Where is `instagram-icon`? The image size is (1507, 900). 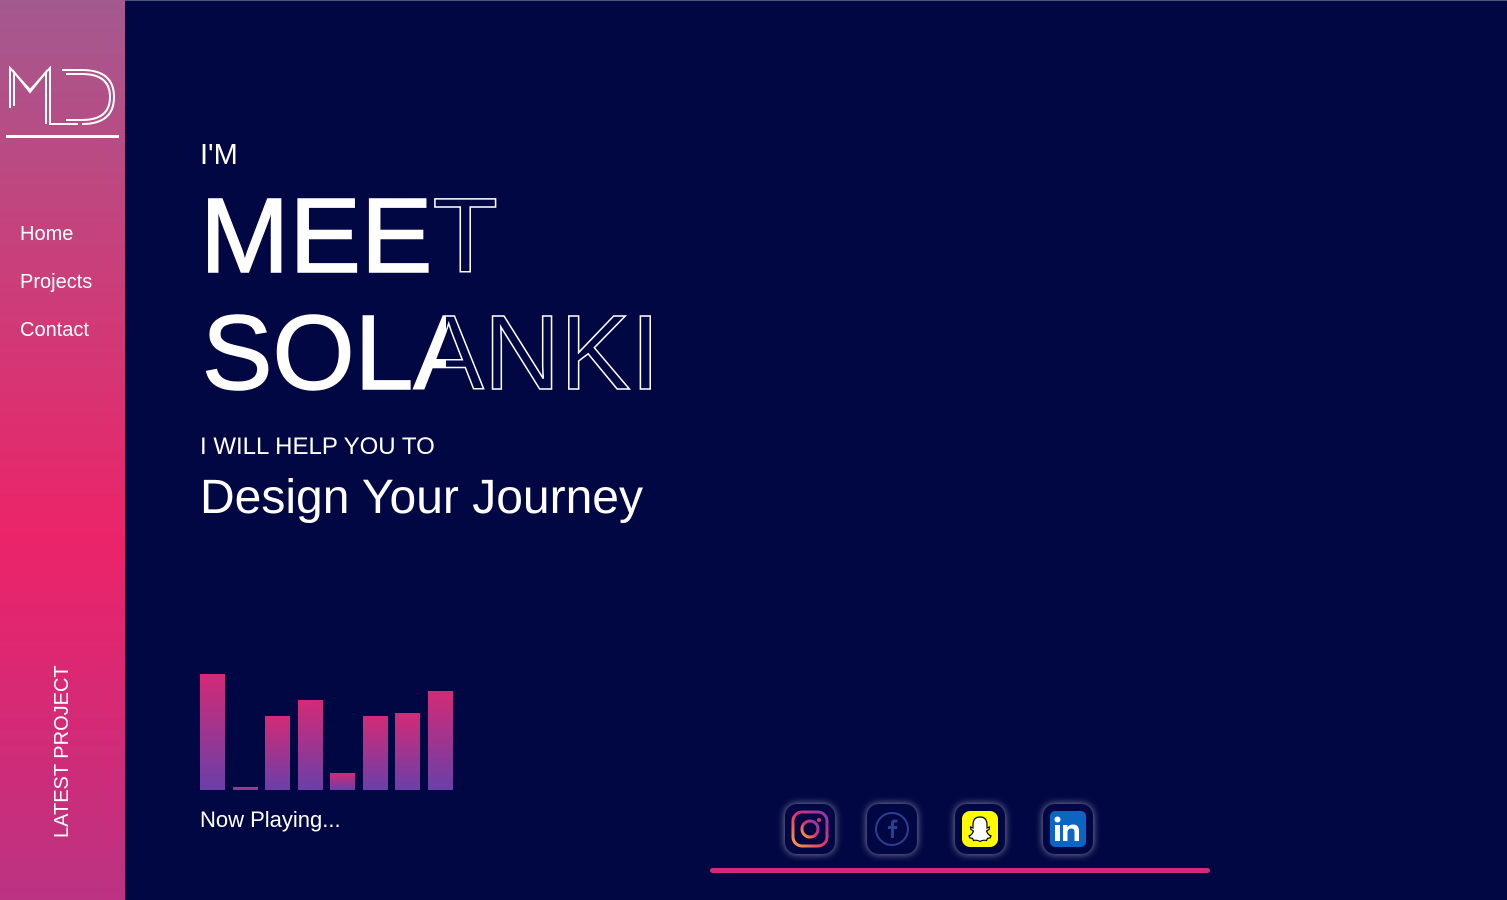
instagram-icon is located at coordinates (810, 829).